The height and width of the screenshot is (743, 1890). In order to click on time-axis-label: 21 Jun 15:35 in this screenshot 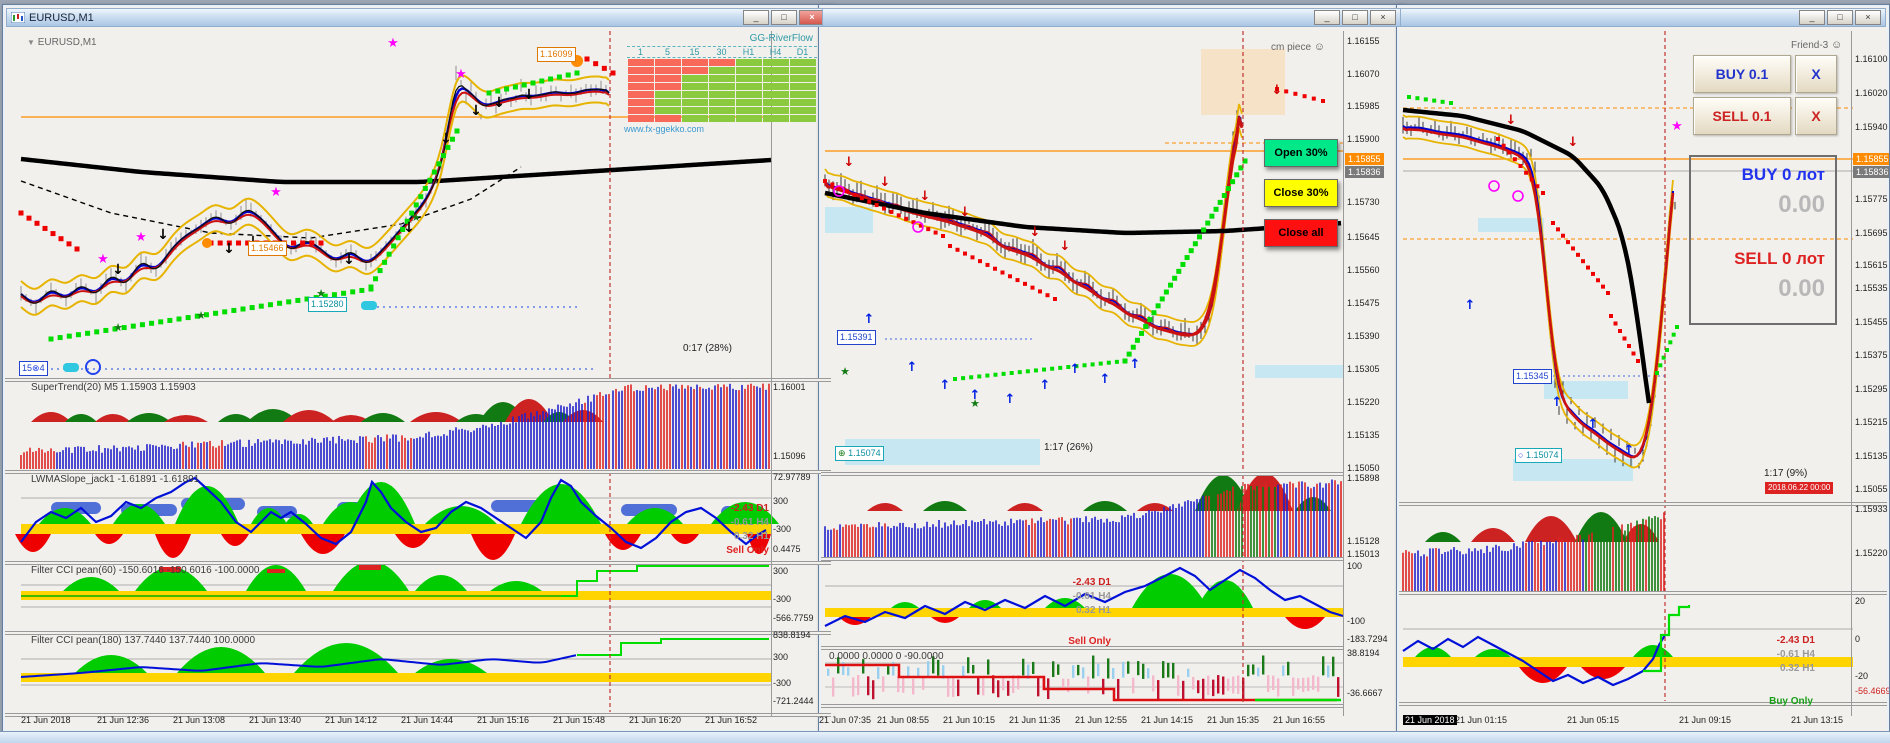, I will do `click(1233, 720)`.